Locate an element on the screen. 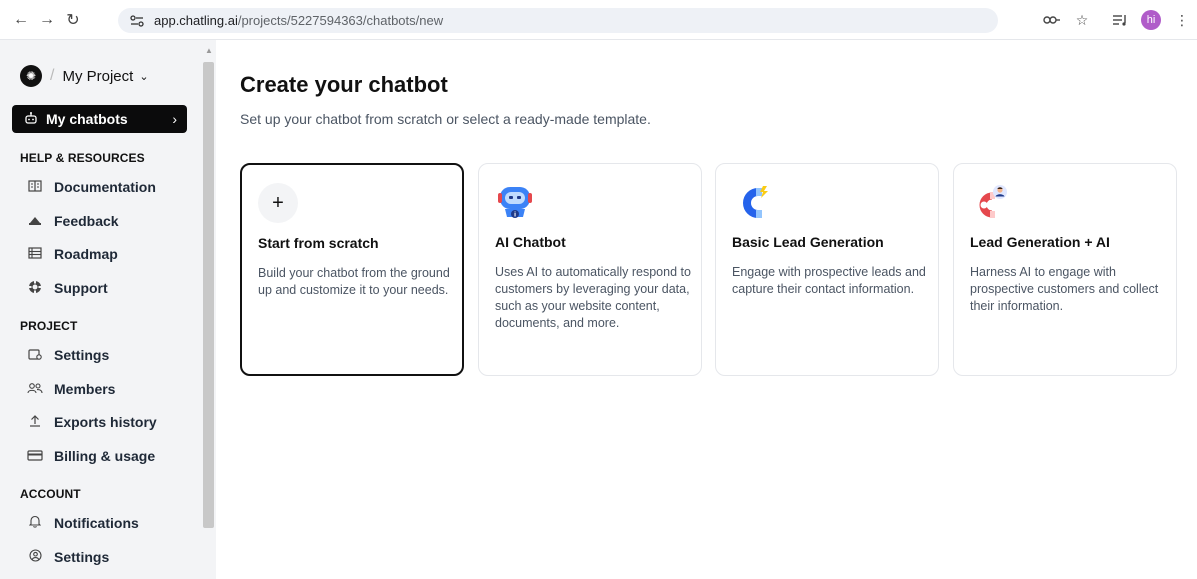 The width and height of the screenshot is (1197, 579). sidebar-item-feedback: Feedback is located at coordinates (72, 221).